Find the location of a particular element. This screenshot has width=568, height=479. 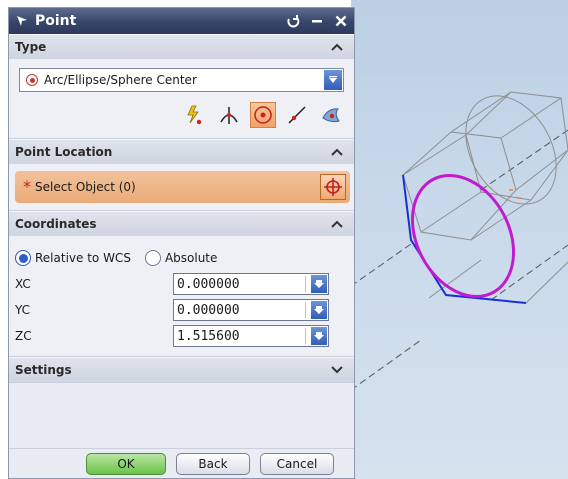

absolute-label: Absolute is located at coordinates (191, 258).